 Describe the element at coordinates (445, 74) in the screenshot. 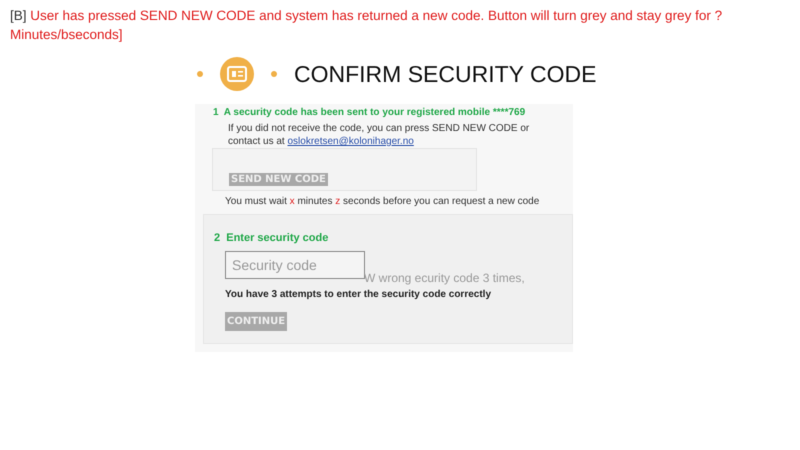

I see `page-title: CONFIRM SECURITY CODE` at that location.